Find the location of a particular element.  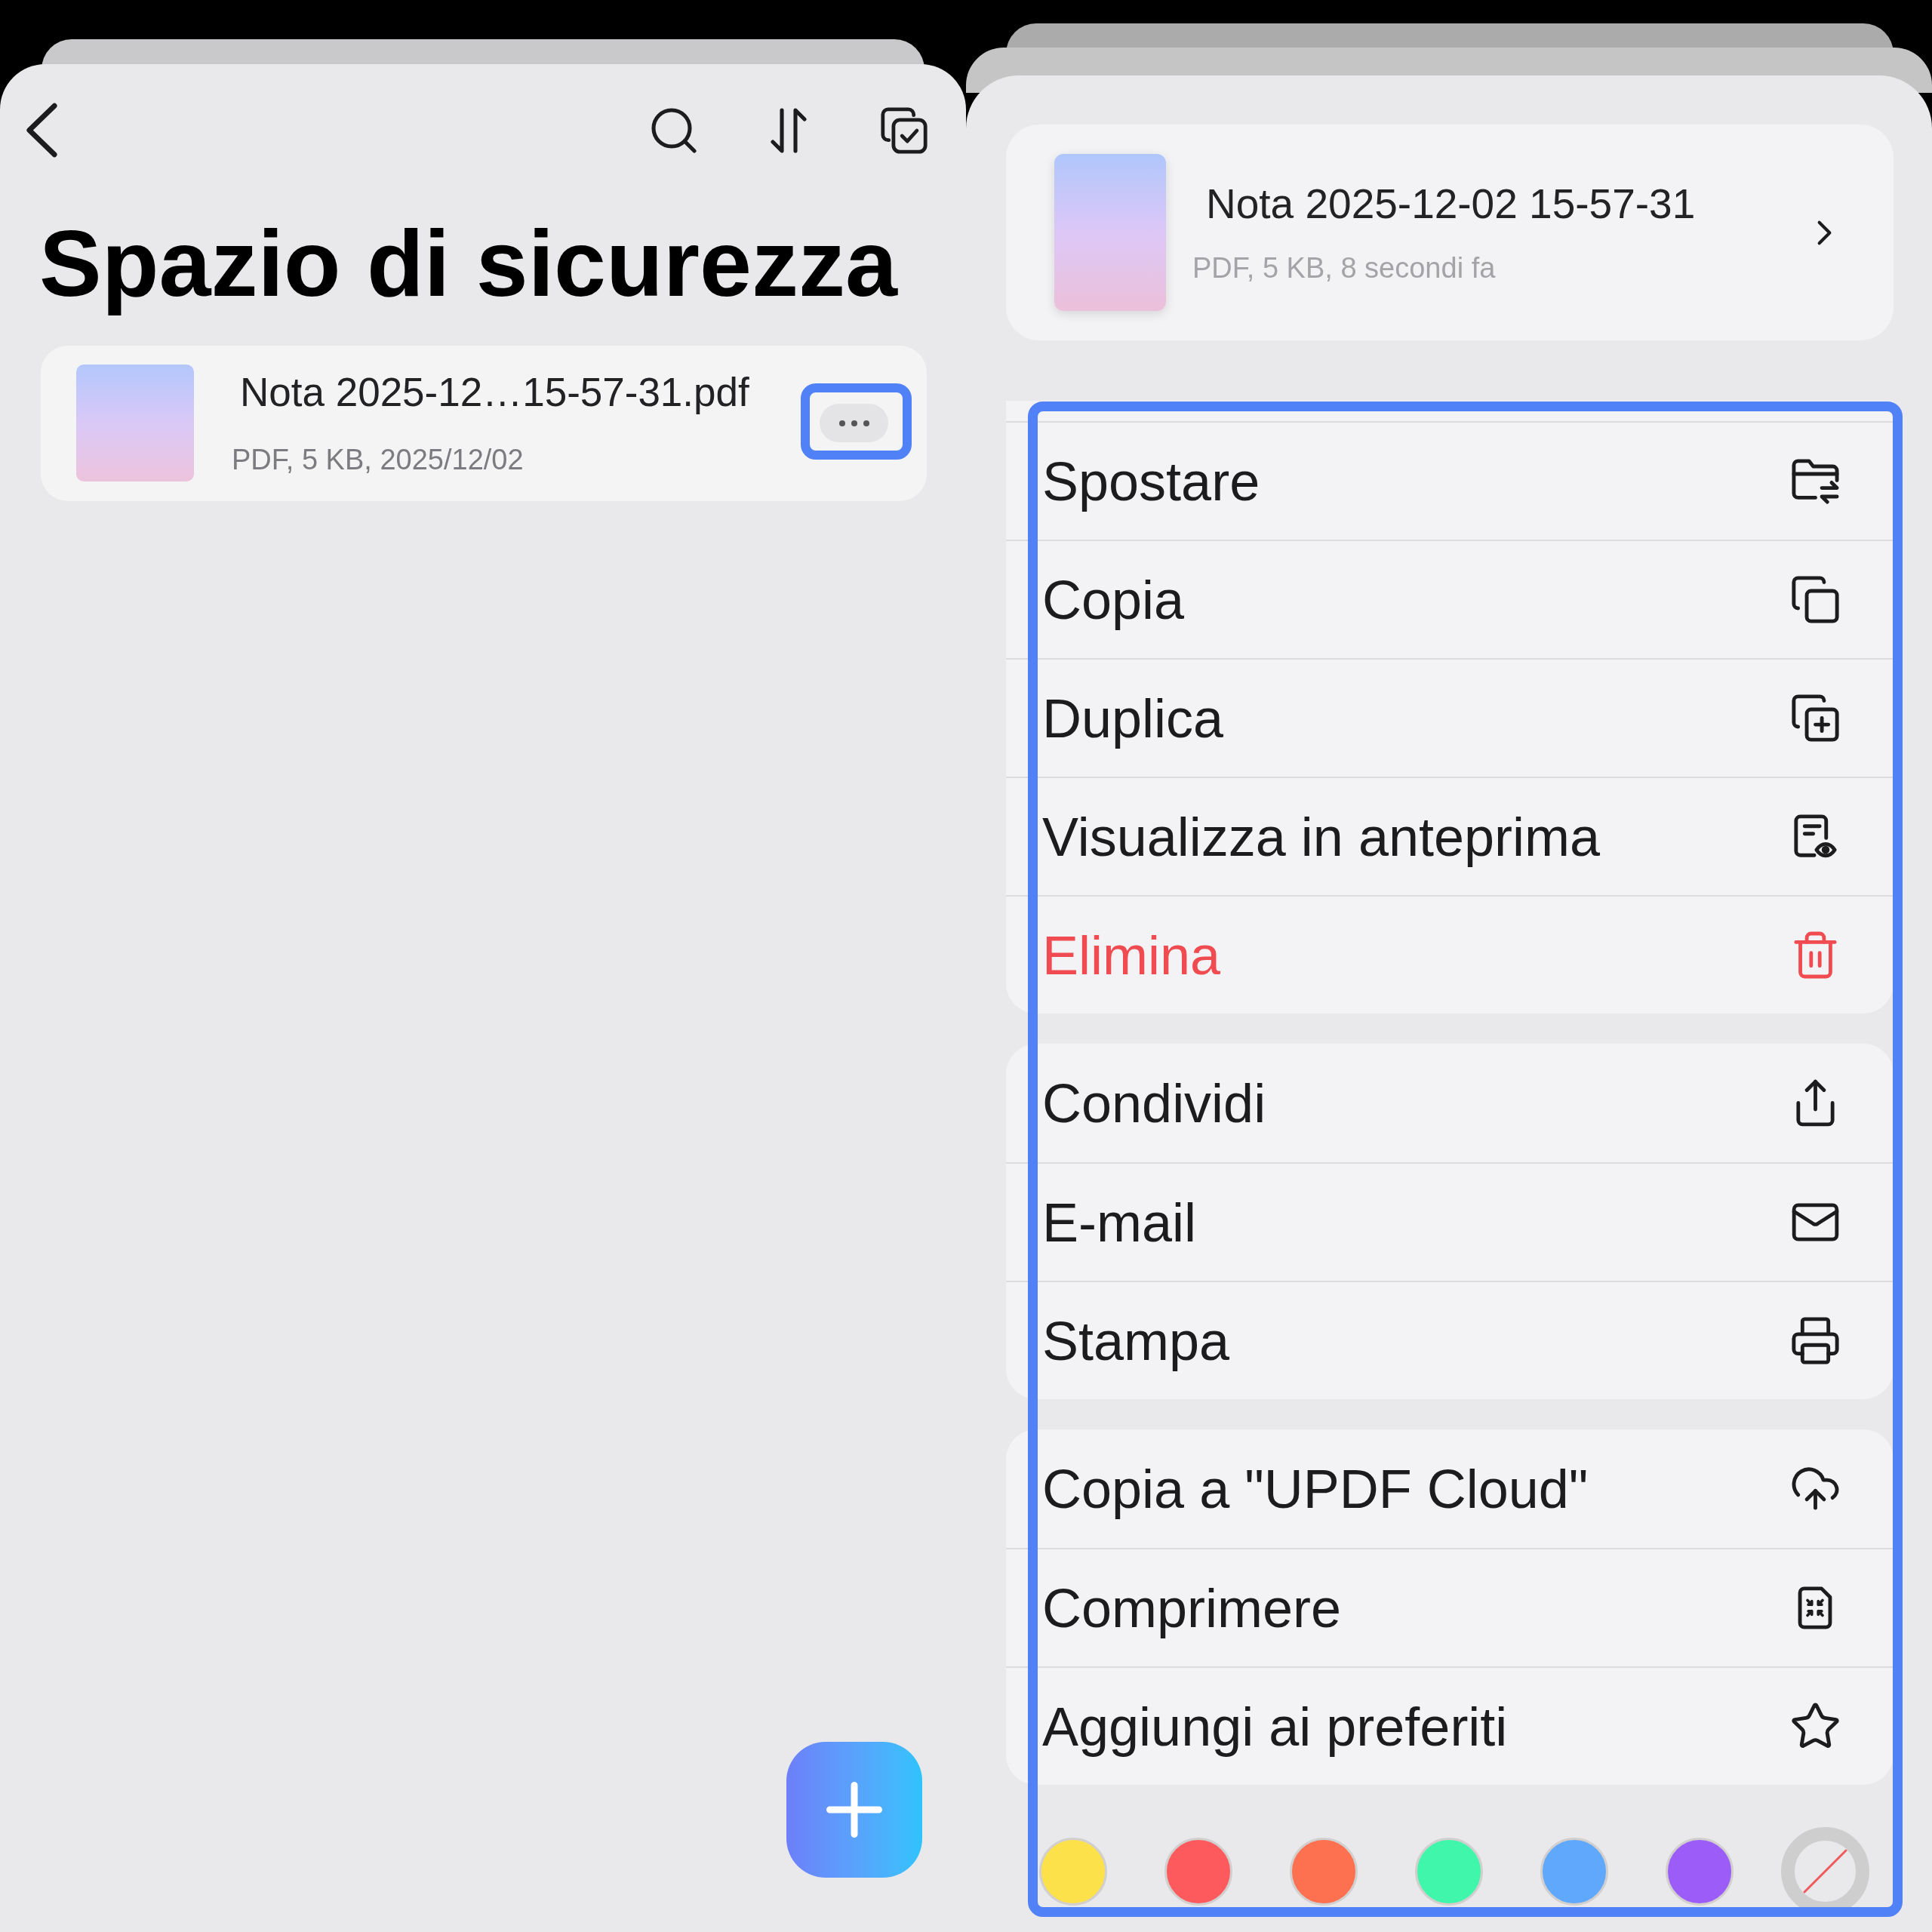

menu-item: Visualizza in anteprima is located at coordinates (1450, 836).